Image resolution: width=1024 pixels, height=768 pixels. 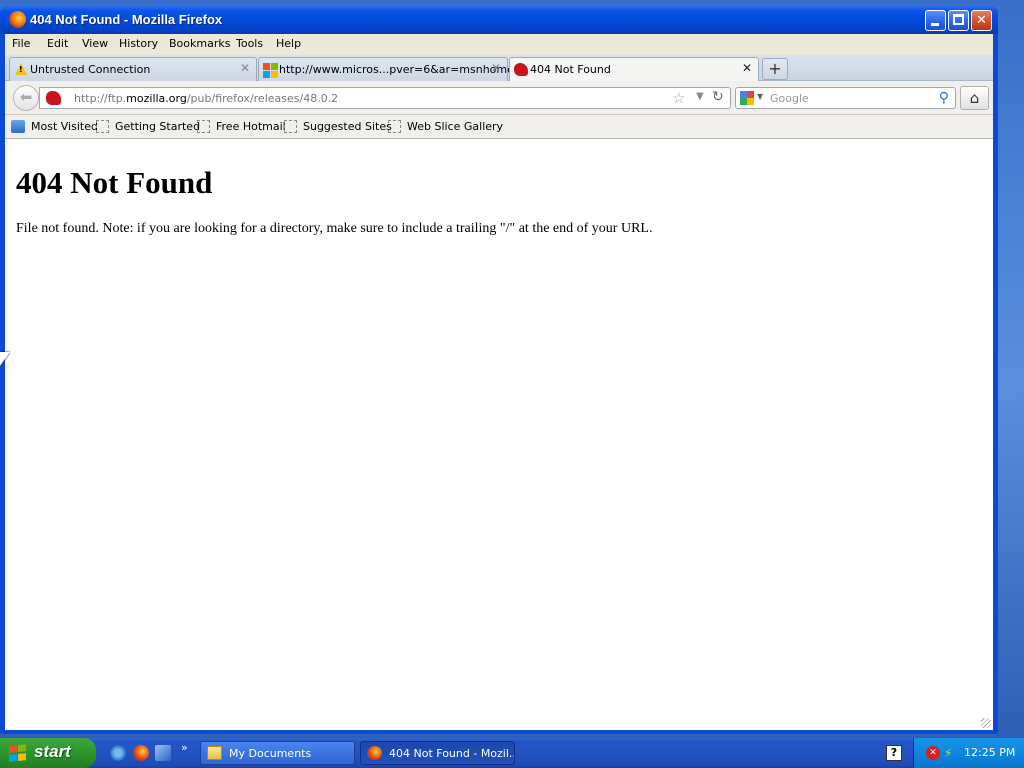 What do you see at coordinates (54, 126) in the screenshot?
I see `bookmark-most-visited: Most Visited` at bounding box center [54, 126].